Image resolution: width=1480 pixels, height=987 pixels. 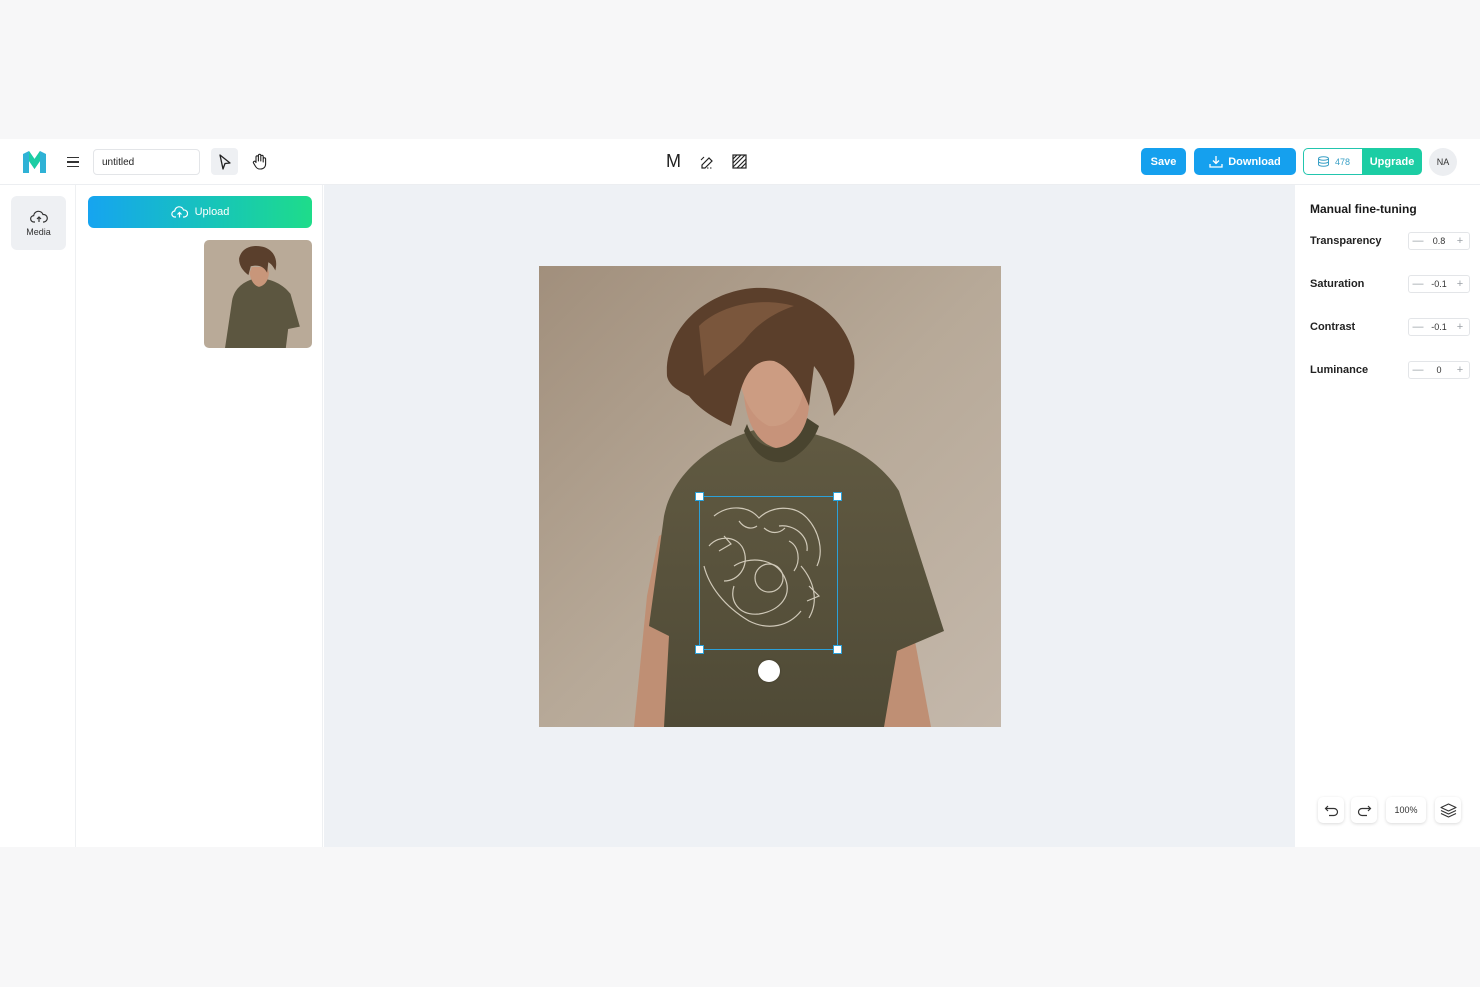 What do you see at coordinates (1323, 161) in the screenshot?
I see `coins-icon` at bounding box center [1323, 161].